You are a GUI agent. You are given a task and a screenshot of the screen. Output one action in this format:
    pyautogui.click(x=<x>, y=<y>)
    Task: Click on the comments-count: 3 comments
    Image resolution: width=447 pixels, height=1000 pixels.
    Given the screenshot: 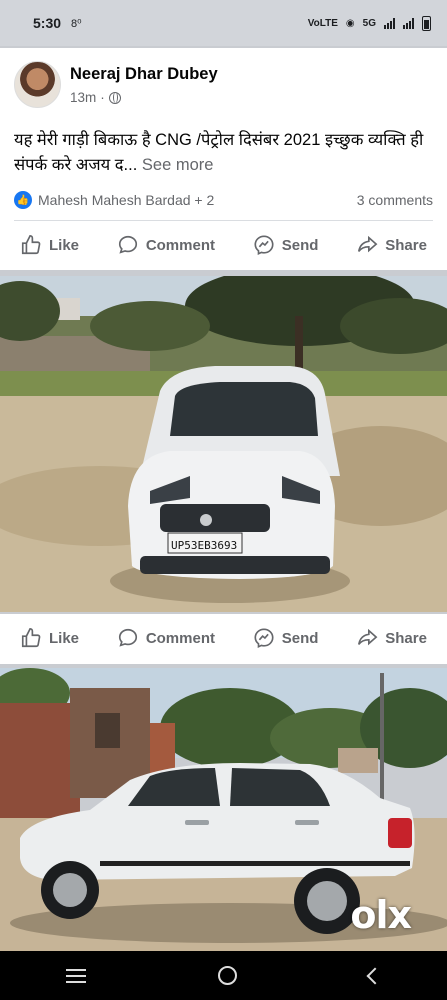 What is the action you would take?
    pyautogui.click(x=395, y=200)
    